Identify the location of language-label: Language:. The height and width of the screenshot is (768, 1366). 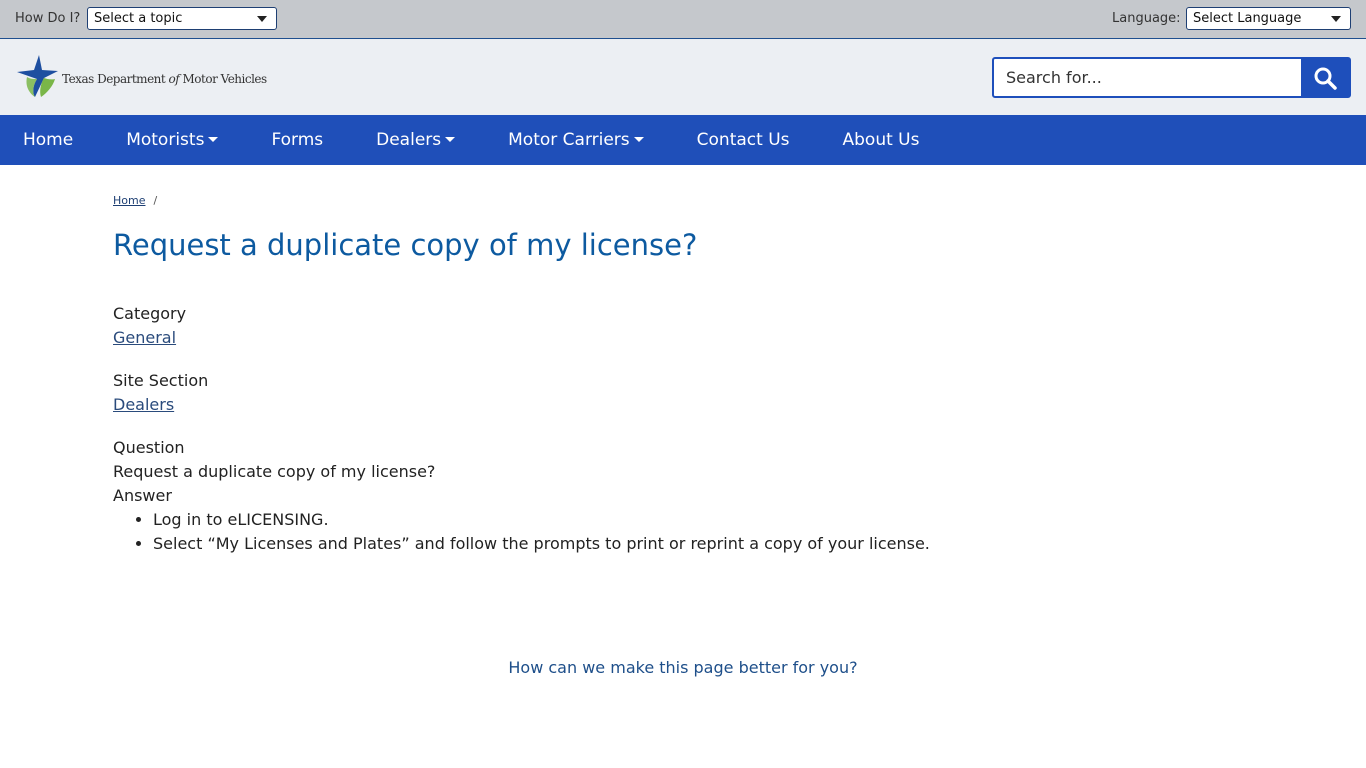
(1146, 18).